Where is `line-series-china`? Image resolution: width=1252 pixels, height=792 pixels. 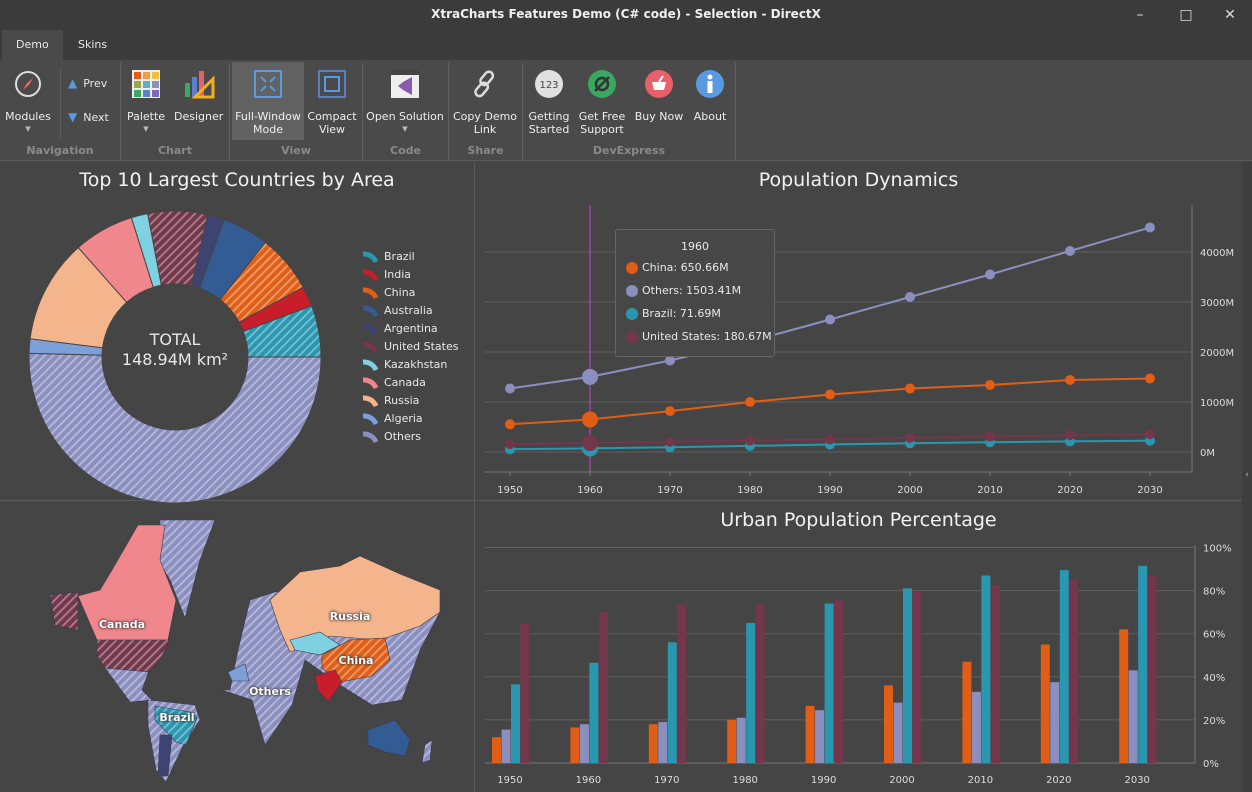 line-series-china is located at coordinates (830, 401).